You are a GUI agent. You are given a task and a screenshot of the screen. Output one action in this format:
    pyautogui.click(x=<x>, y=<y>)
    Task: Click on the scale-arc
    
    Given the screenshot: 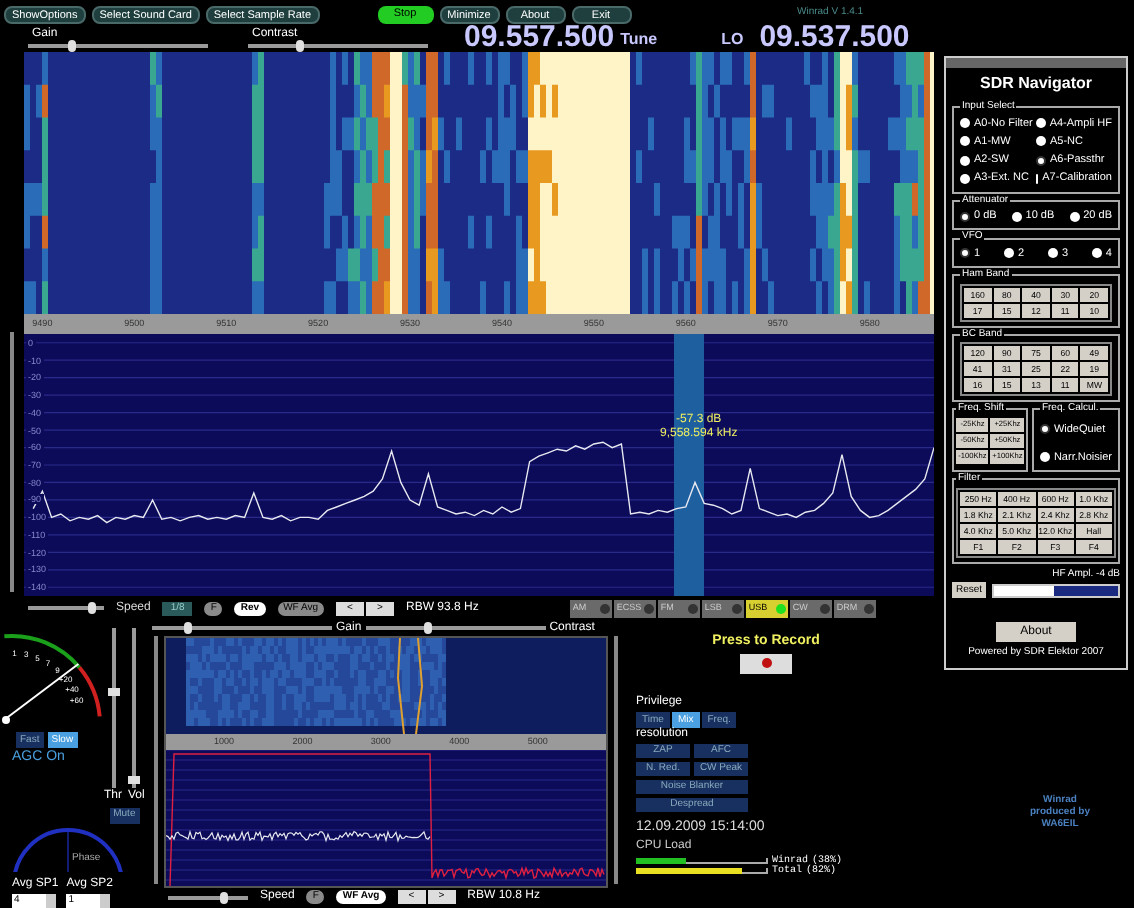 What is the action you would take?
    pyautogui.click(x=53, y=675)
    